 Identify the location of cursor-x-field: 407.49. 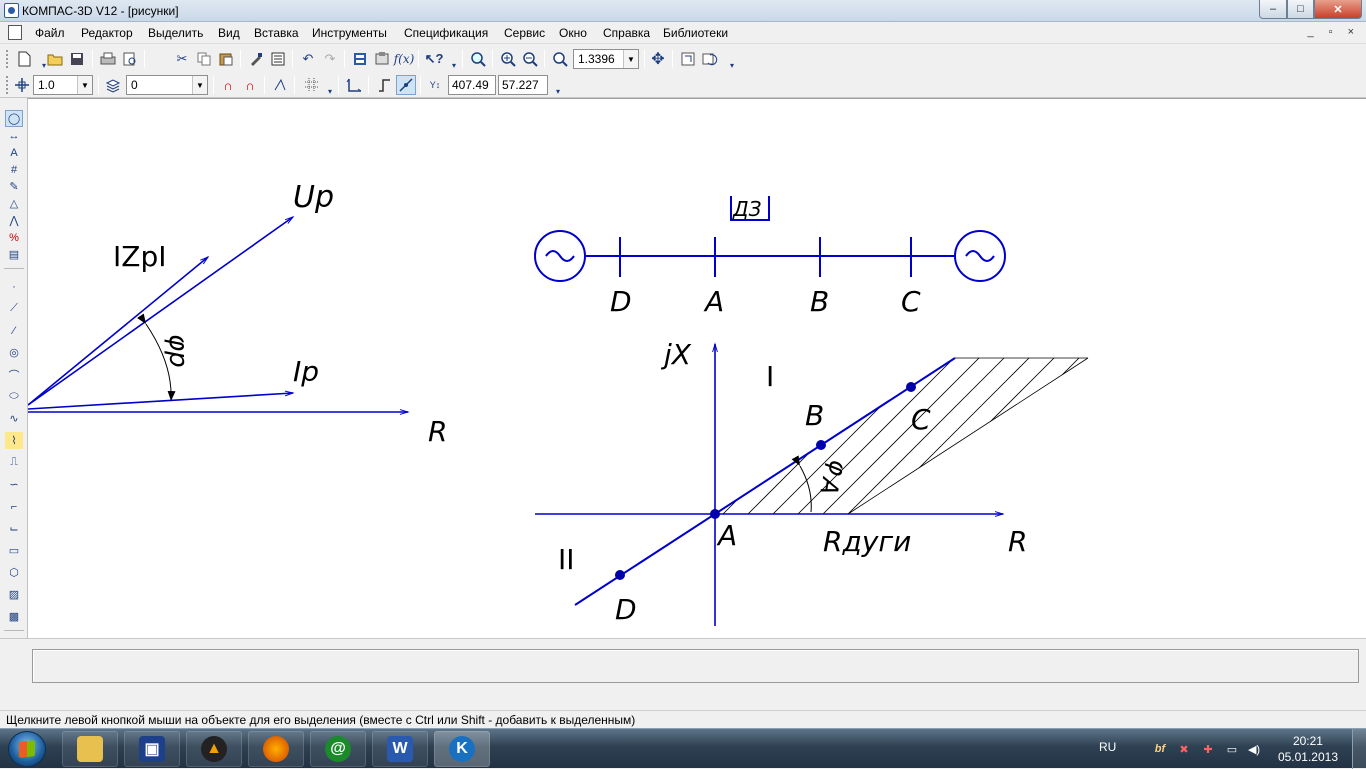
(472, 85).